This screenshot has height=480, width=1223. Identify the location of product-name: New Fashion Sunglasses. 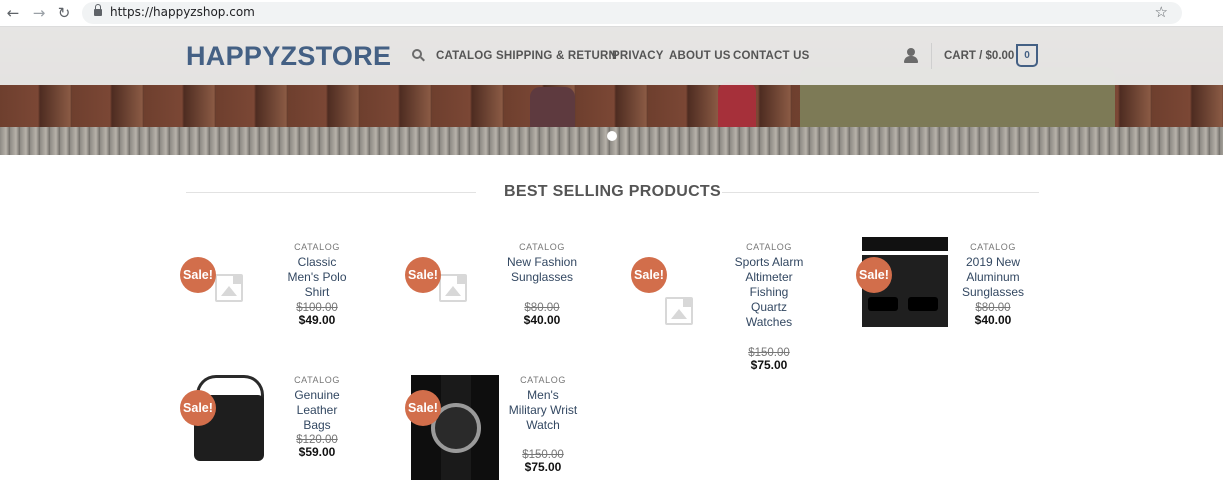
(542, 270).